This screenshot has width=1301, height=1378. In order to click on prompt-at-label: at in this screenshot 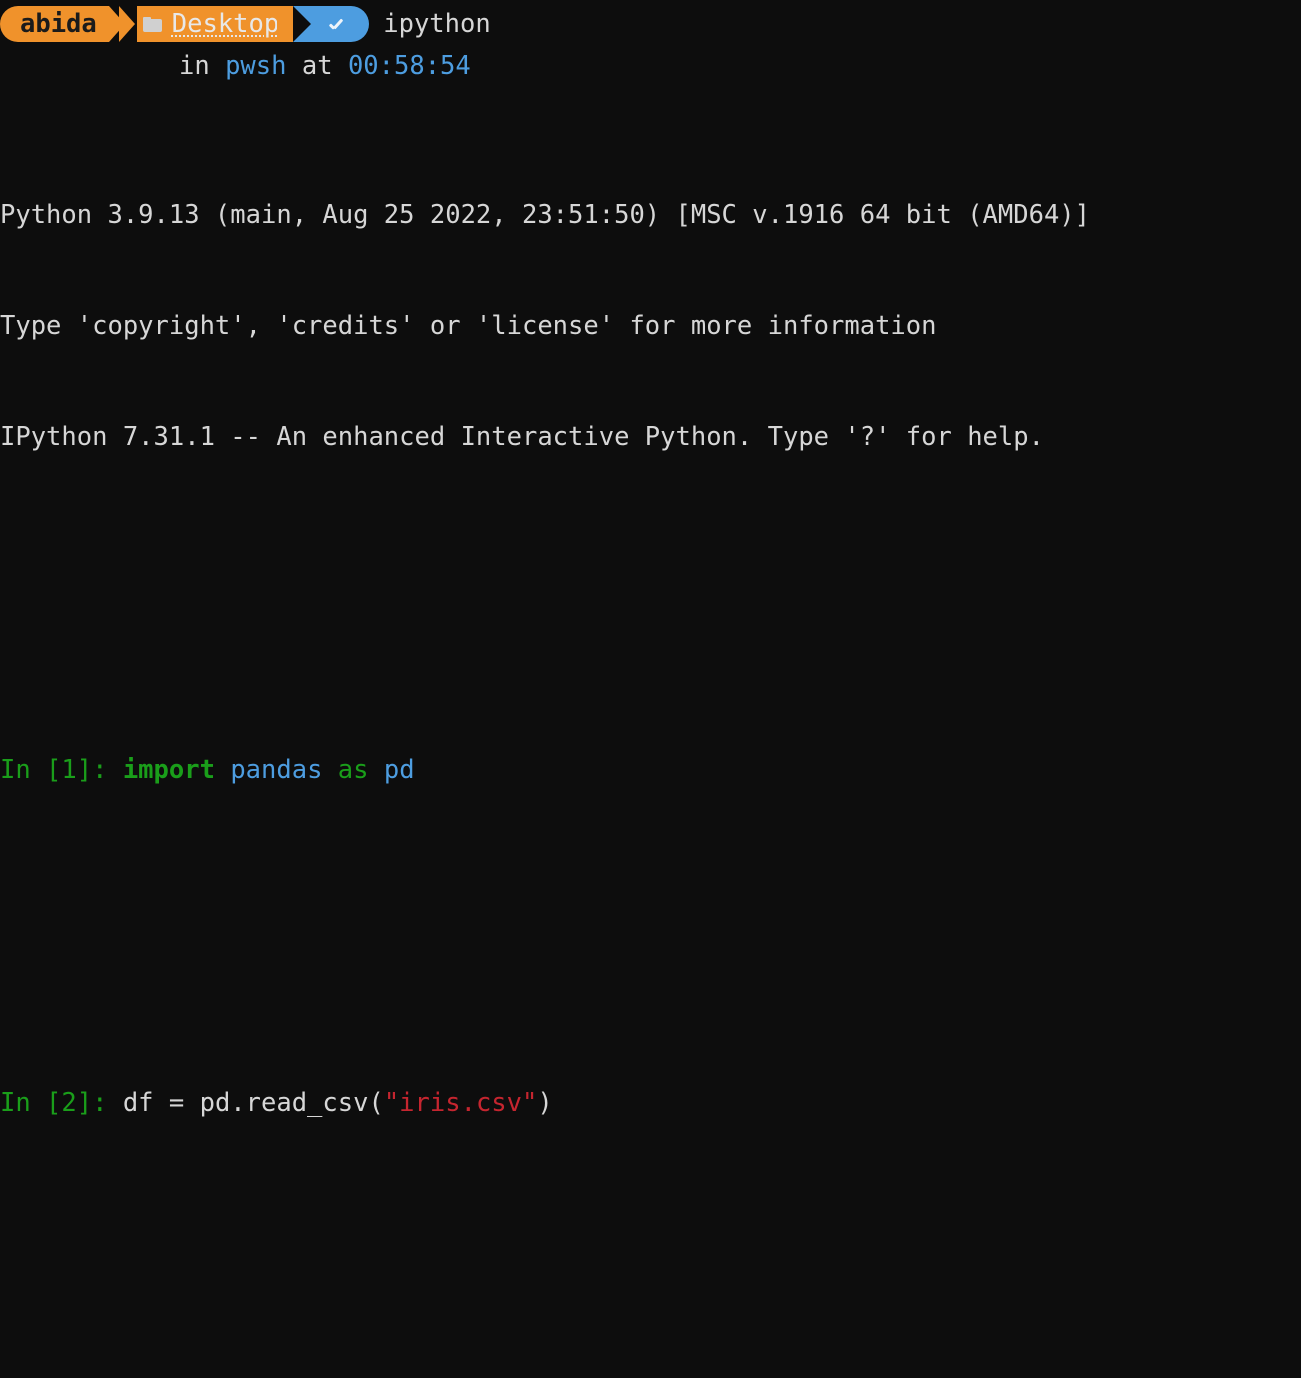, I will do `click(317, 66)`.